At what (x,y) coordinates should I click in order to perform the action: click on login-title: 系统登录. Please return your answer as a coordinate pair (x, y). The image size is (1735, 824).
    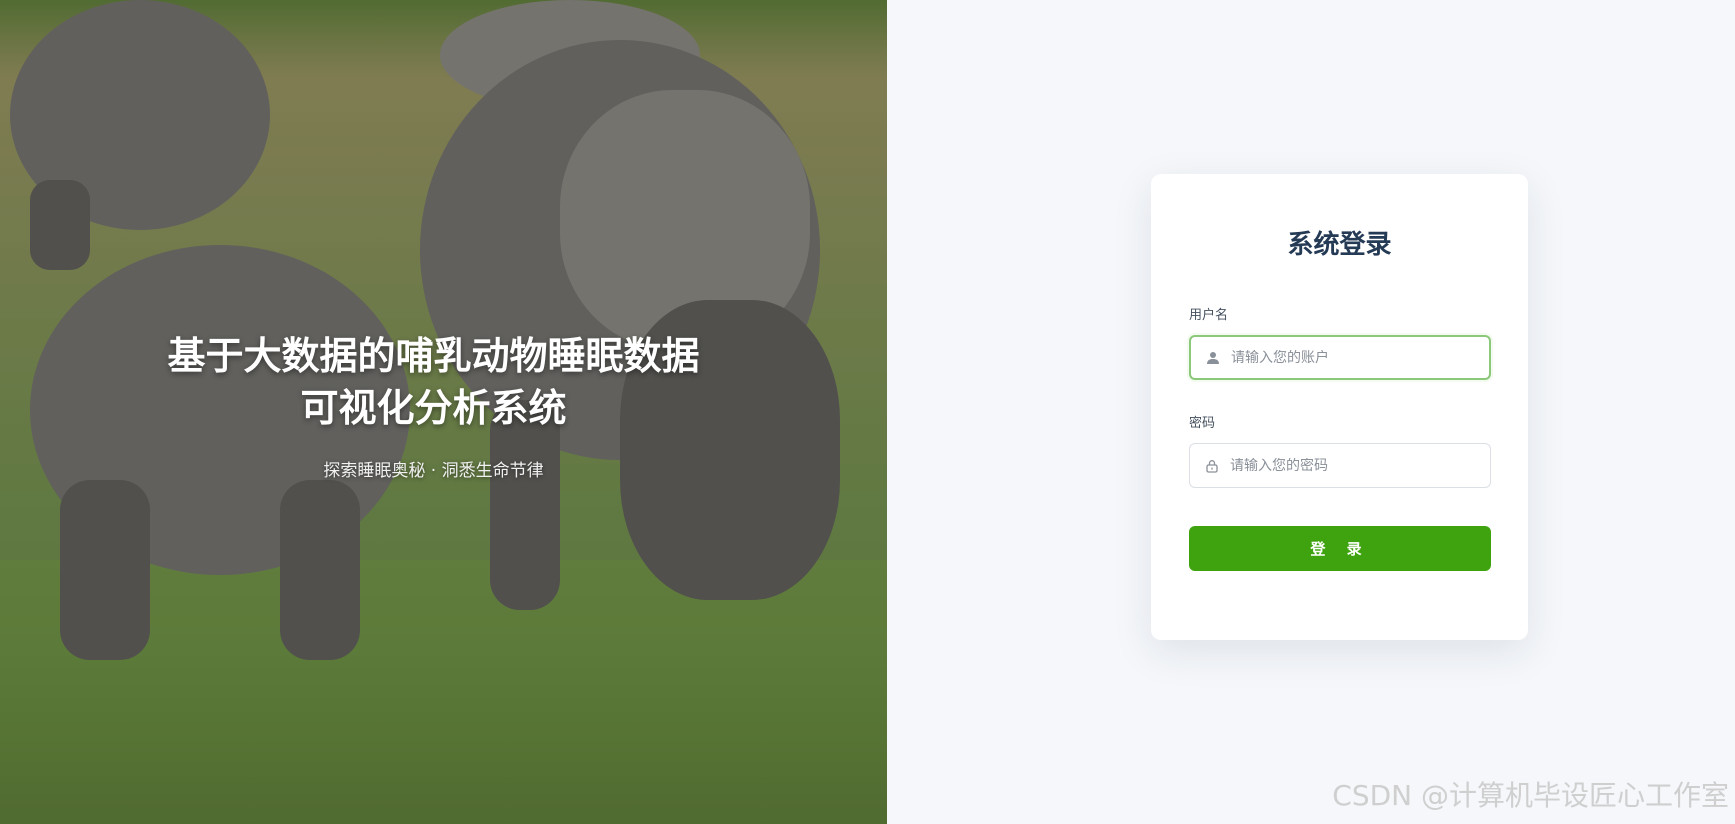
    Looking at the image, I should click on (1339, 245).